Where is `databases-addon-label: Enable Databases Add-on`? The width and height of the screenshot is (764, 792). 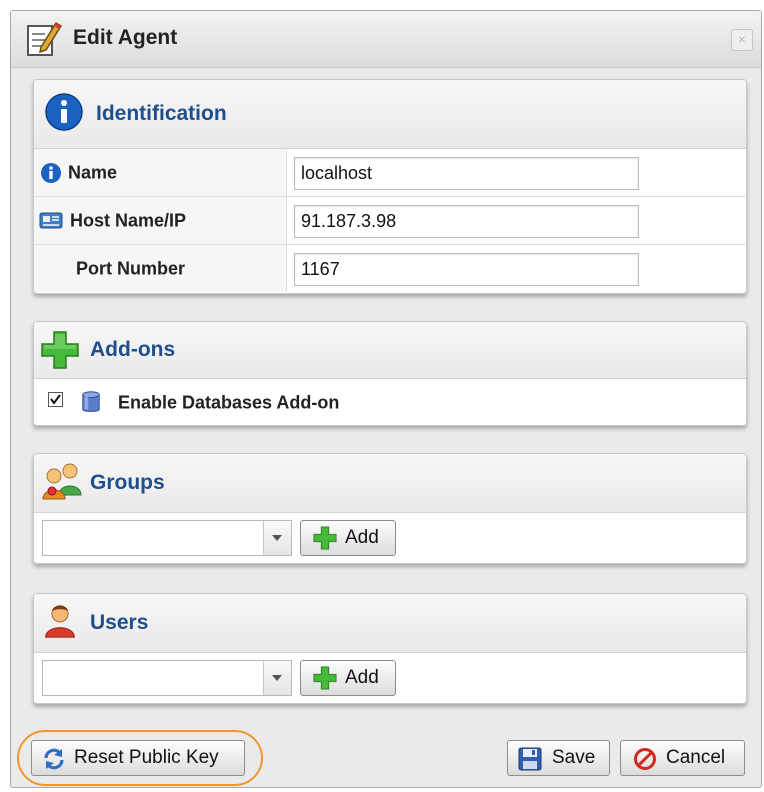 databases-addon-label: Enable Databases Add-on is located at coordinates (229, 402).